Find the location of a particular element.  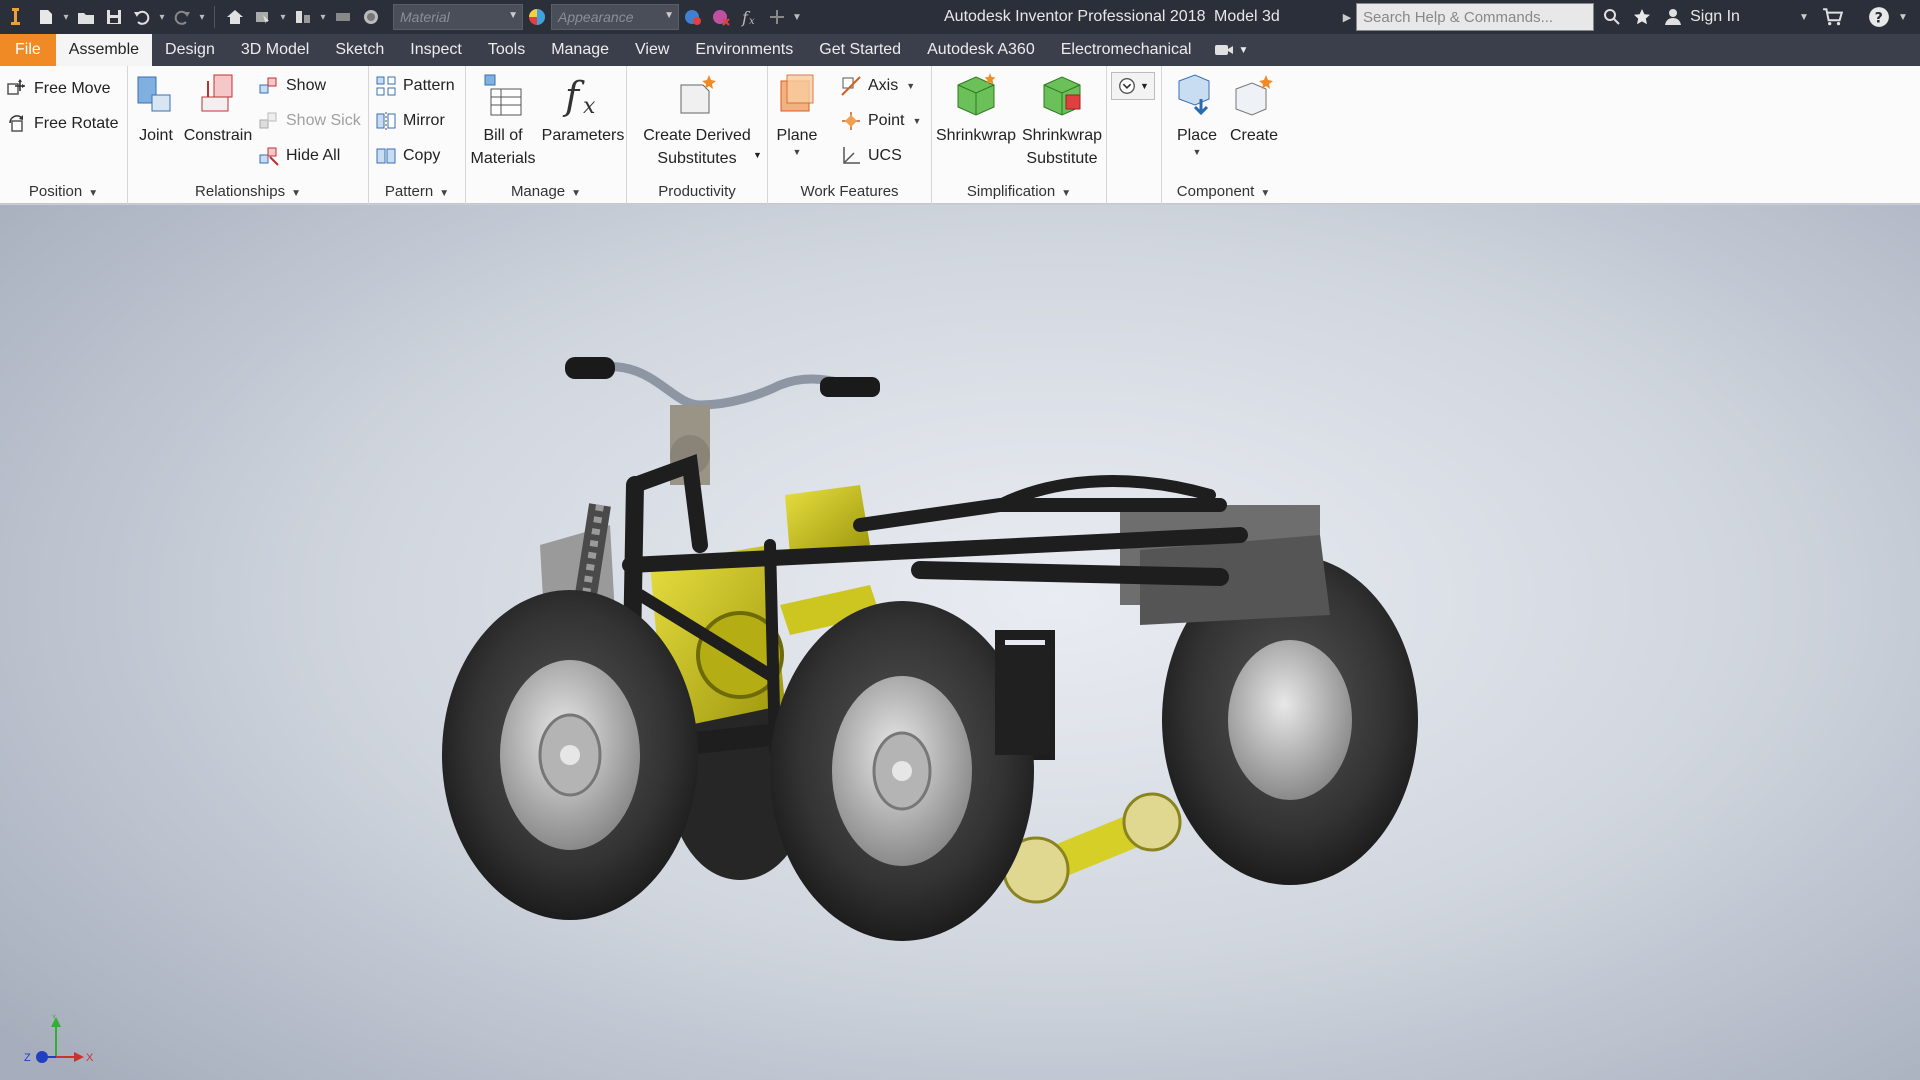

group-component: Place ▼ Create Component ▼ is located at coordinates (1223, 135).